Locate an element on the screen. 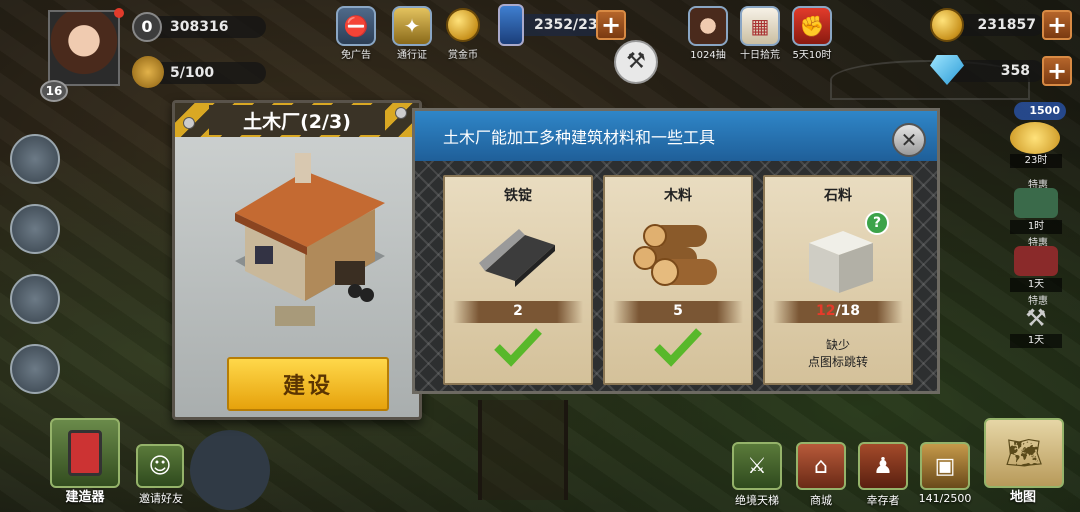 The height and width of the screenshot is (512, 1080). map-icon: 🗺 is located at coordinates (1024, 453).